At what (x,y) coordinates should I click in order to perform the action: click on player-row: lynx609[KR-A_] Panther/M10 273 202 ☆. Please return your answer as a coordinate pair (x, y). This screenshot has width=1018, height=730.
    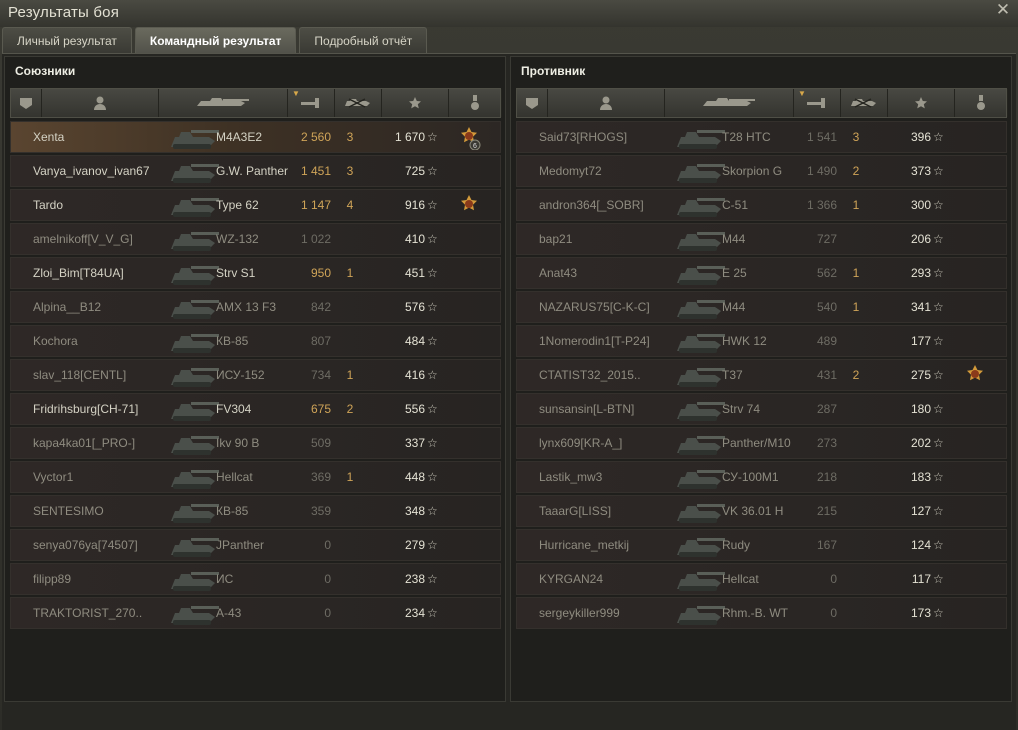
    Looking at the image, I should click on (761, 443).